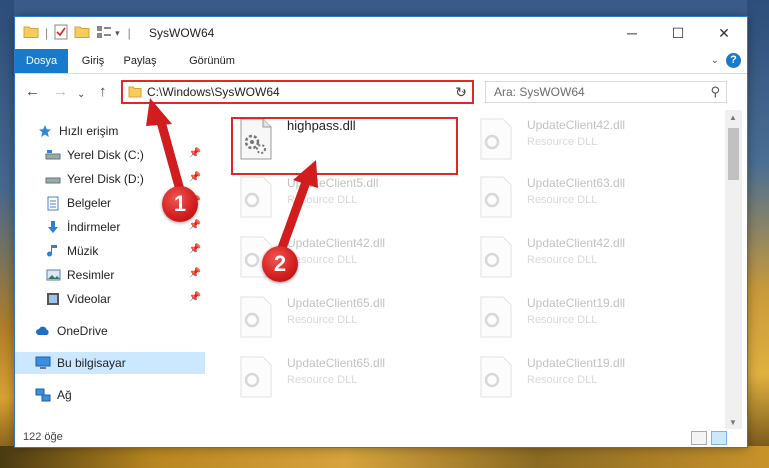  Describe the element at coordinates (384, 457) in the screenshot. I see `desktop-wallpaper-bottom` at that location.